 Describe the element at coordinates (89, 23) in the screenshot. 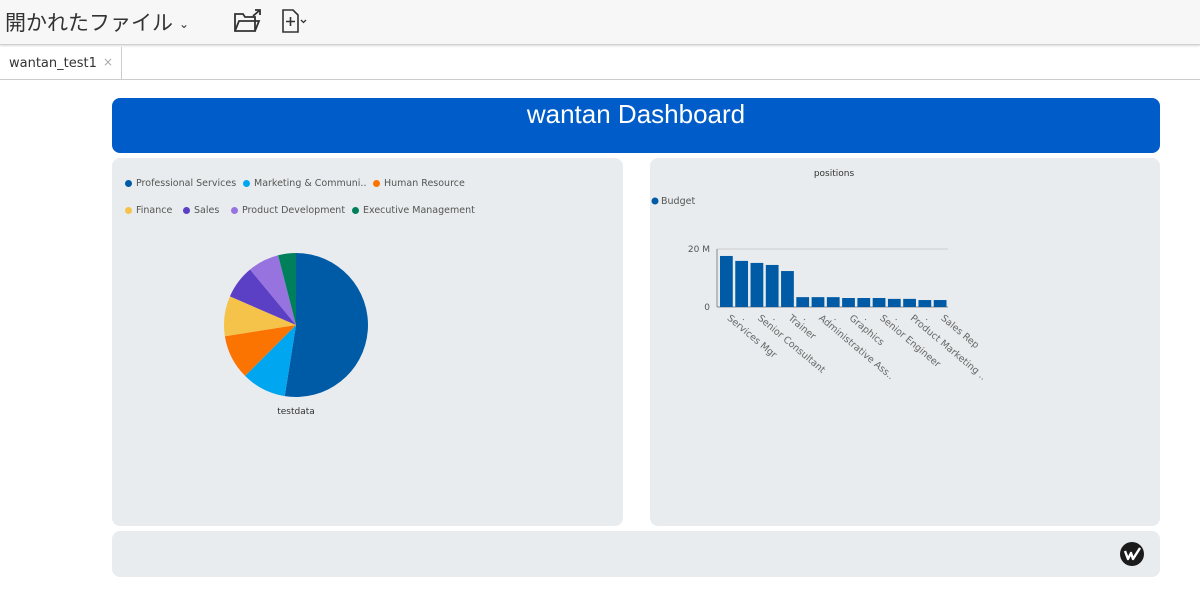

I see `menu-title: 開かれたファイル` at that location.